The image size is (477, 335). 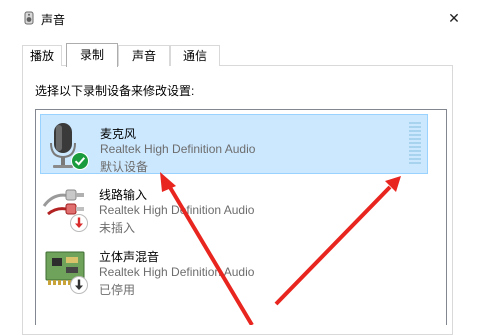 I want to click on device-item-stereo-mix: 立体声混音 Realtek High Definition Audio 已停用, so click(x=234, y=268).